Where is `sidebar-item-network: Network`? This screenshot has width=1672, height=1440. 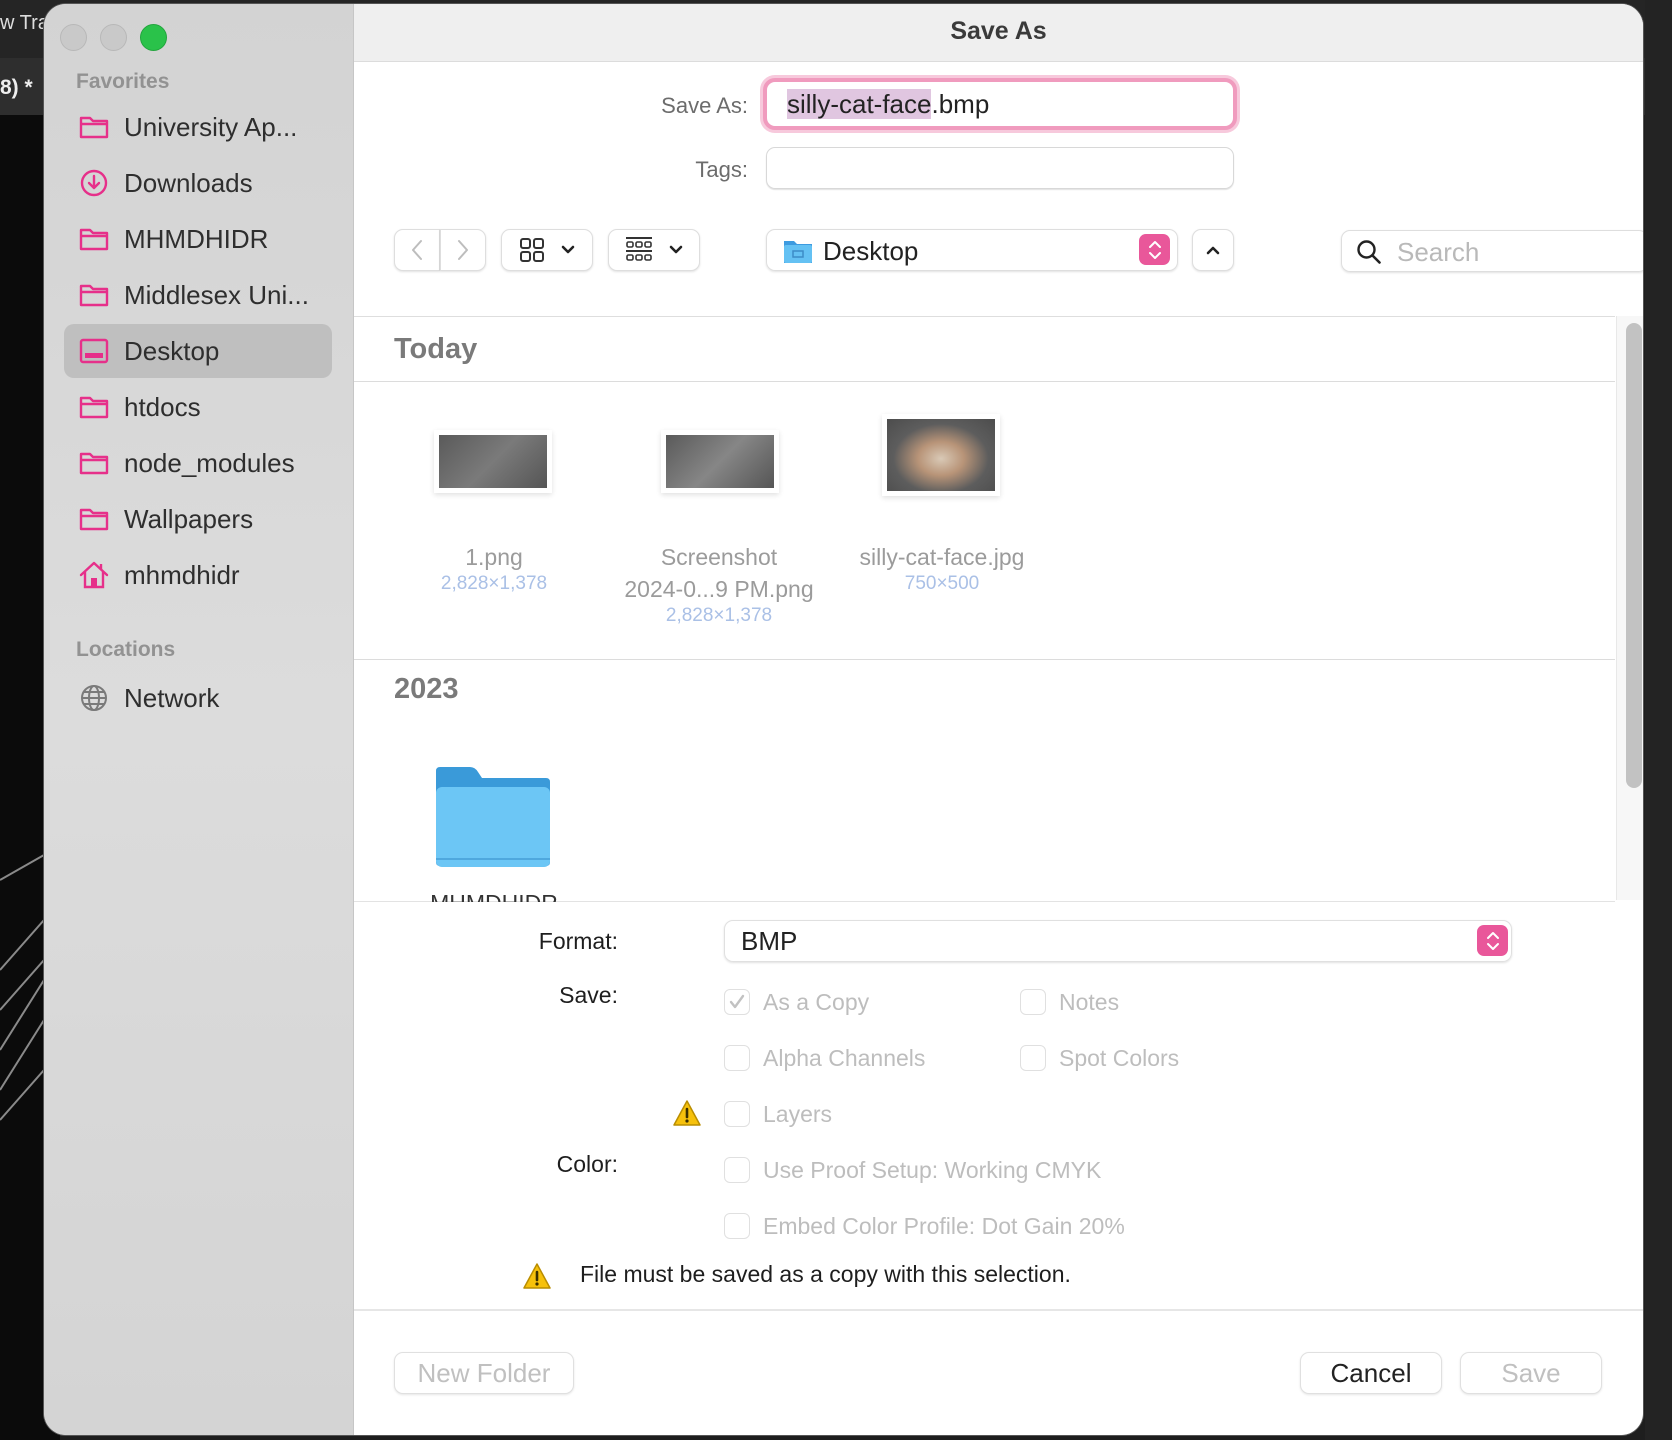 sidebar-item-network: Network is located at coordinates (198, 698).